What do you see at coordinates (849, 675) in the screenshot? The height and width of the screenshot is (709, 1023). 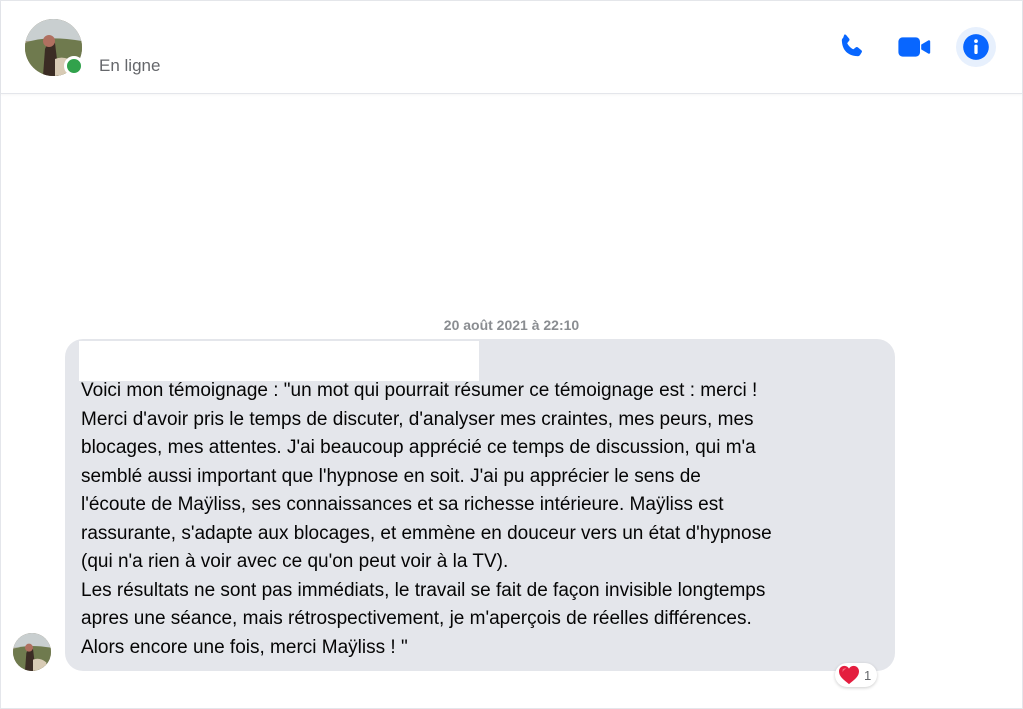 I see `heart-icon` at bounding box center [849, 675].